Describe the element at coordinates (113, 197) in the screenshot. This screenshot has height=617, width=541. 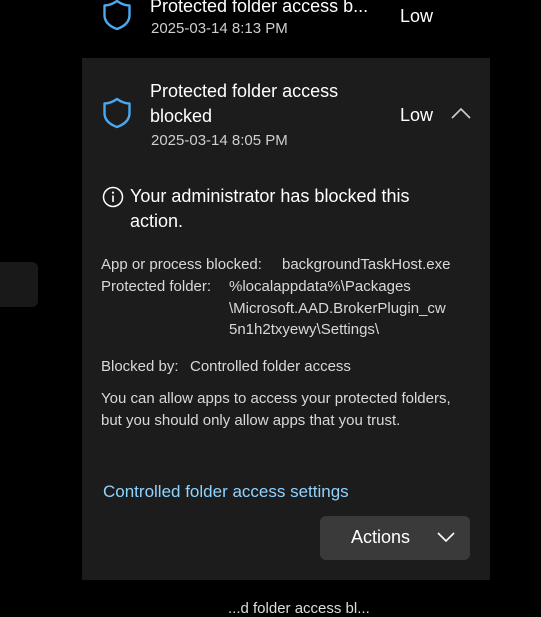
I see `info-icon` at that location.